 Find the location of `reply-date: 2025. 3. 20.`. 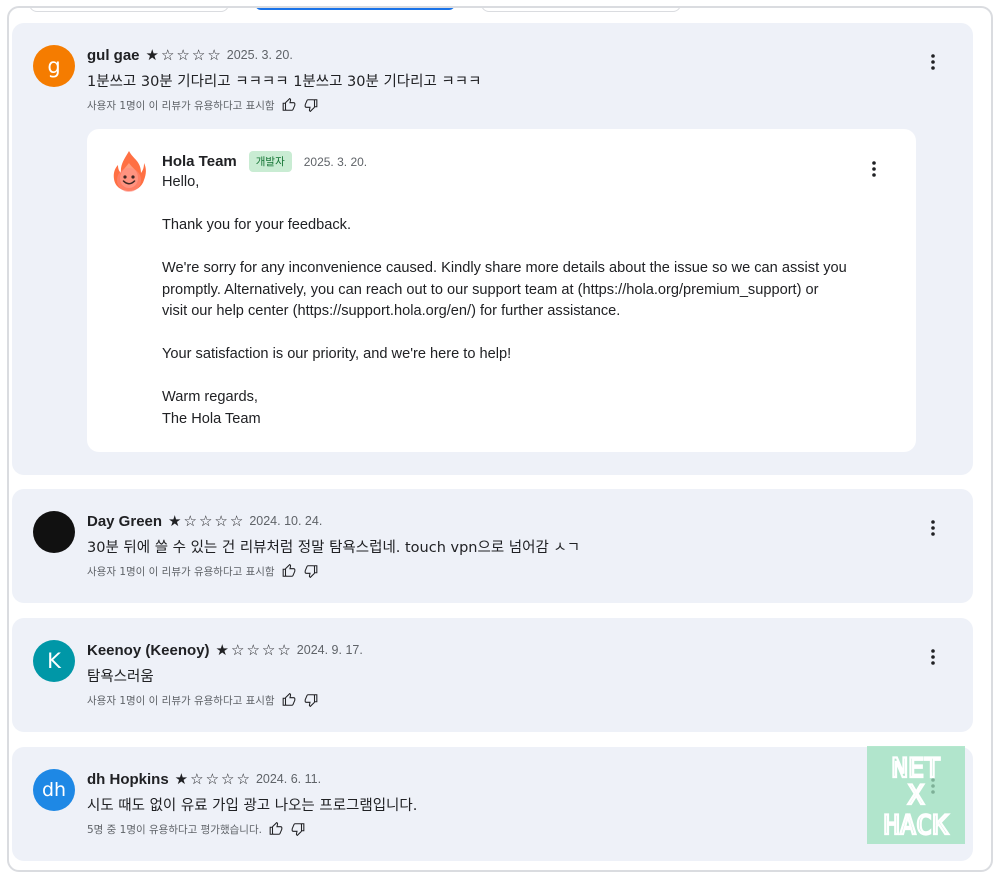

reply-date: 2025. 3. 20. is located at coordinates (335, 161).